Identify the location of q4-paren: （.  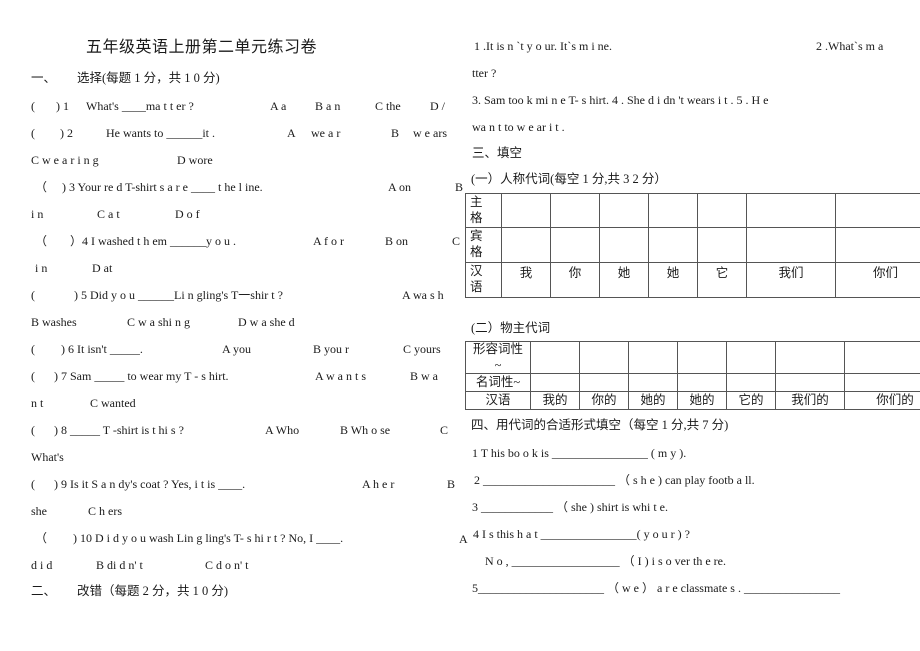
(41, 241).